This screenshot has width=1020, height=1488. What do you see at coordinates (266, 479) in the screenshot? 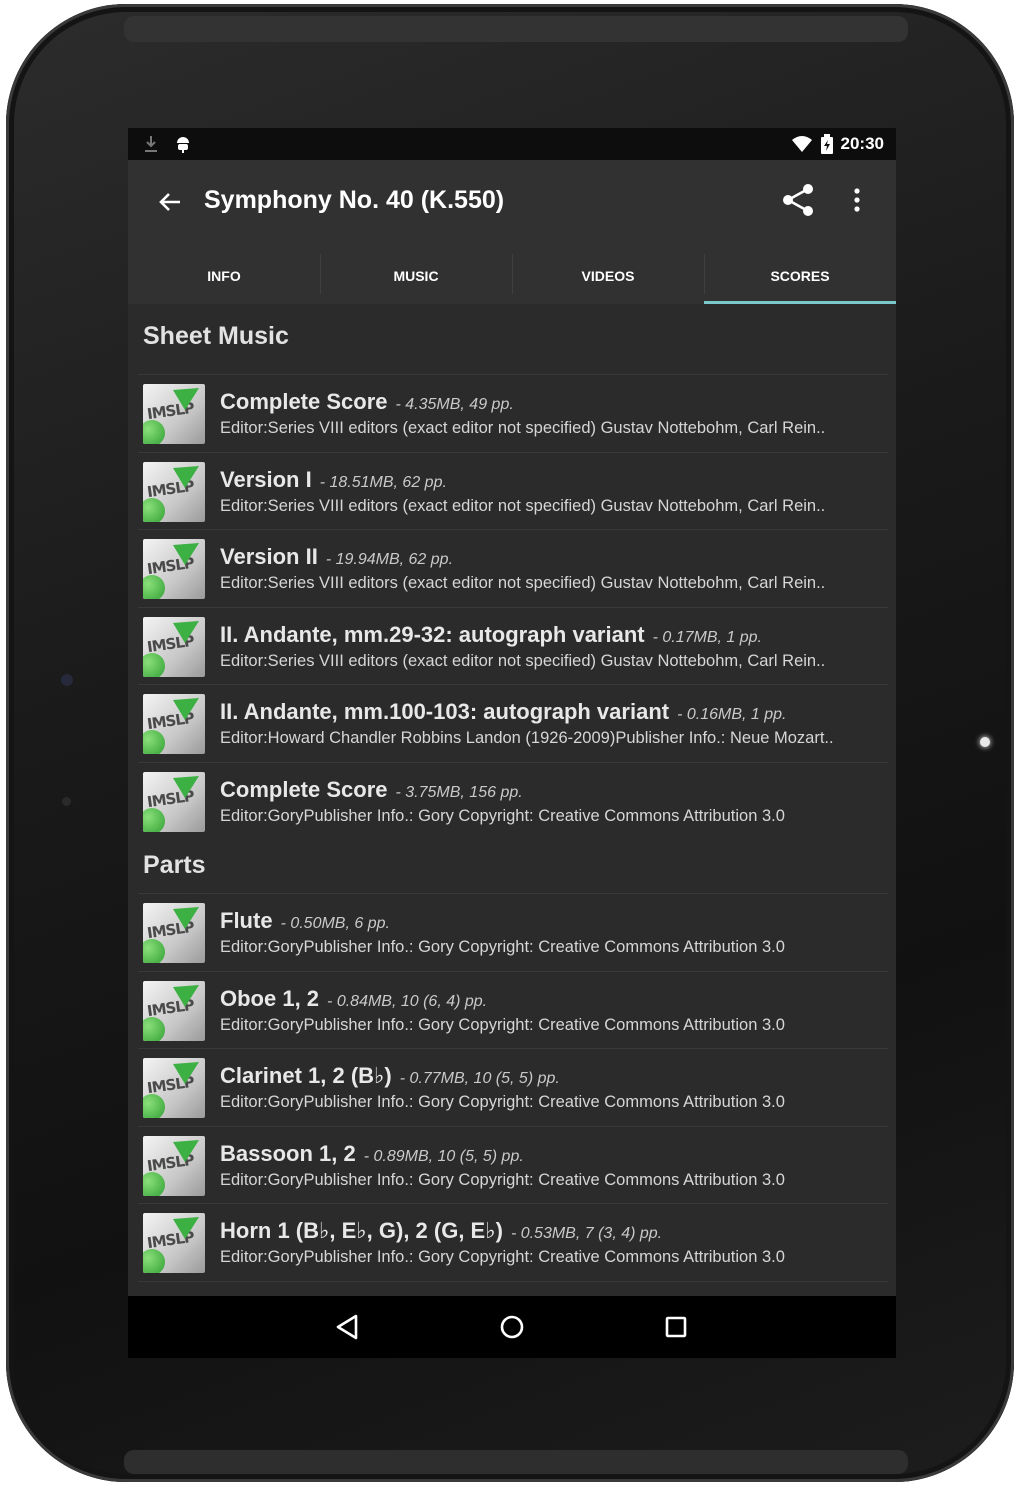
I see `item-title: Version I` at bounding box center [266, 479].